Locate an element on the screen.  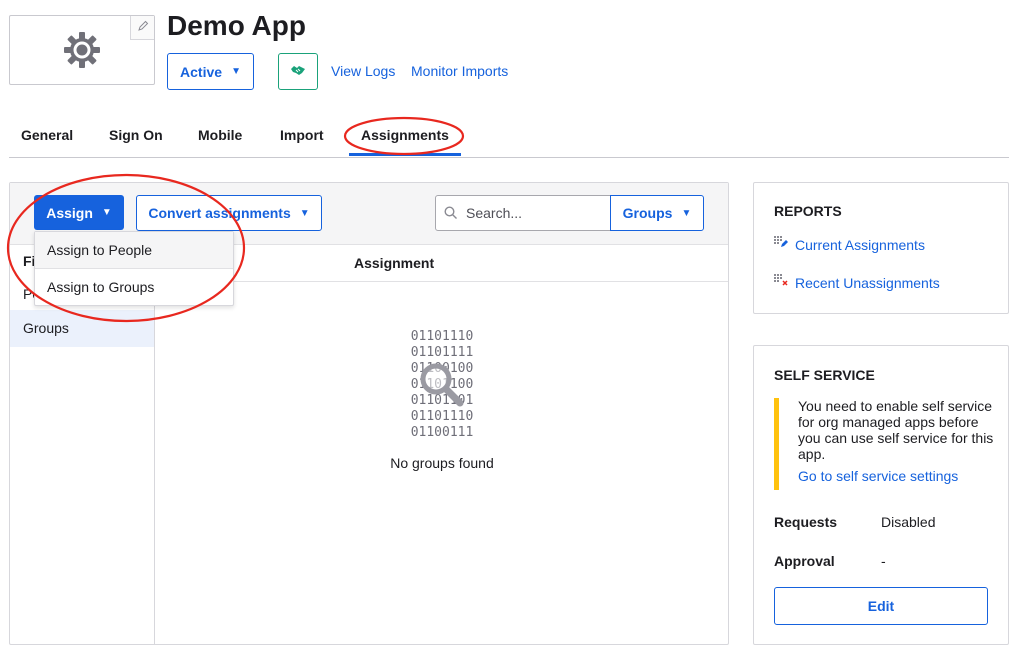
reports-heading: REPORTS is located at coordinates (808, 211).